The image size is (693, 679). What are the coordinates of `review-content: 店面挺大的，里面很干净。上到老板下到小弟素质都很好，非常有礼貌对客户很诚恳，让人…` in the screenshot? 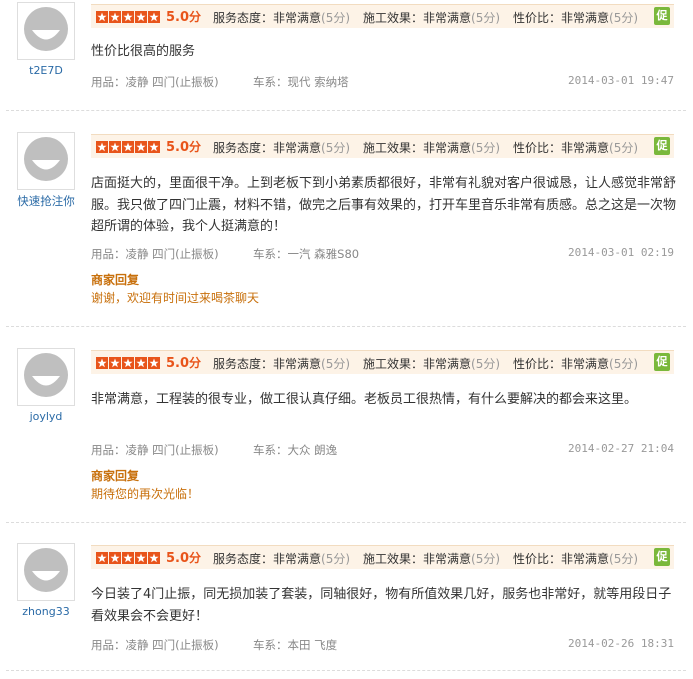 It's located at (384, 205).